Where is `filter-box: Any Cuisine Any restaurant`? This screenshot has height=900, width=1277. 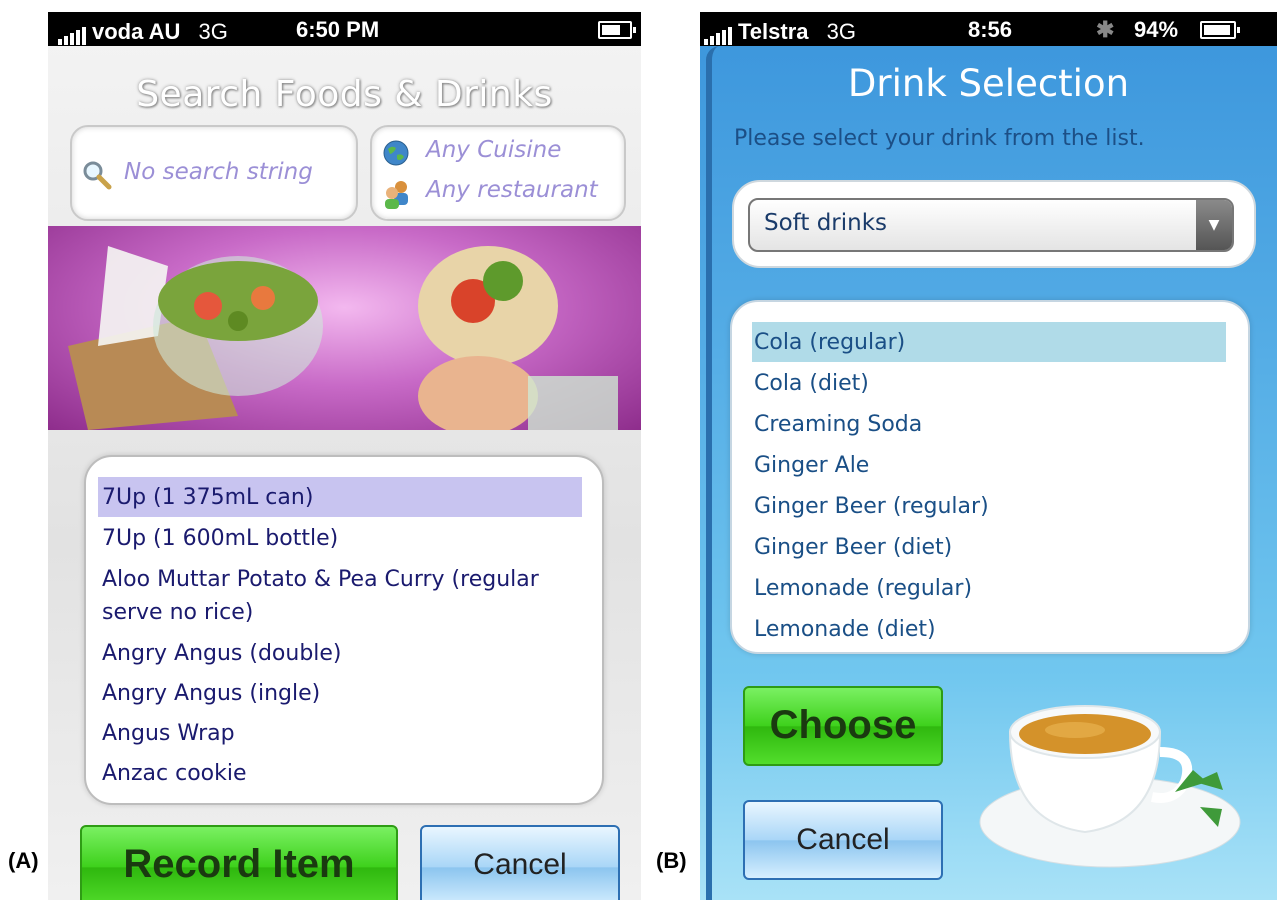 filter-box: Any Cuisine Any restaurant is located at coordinates (498, 173).